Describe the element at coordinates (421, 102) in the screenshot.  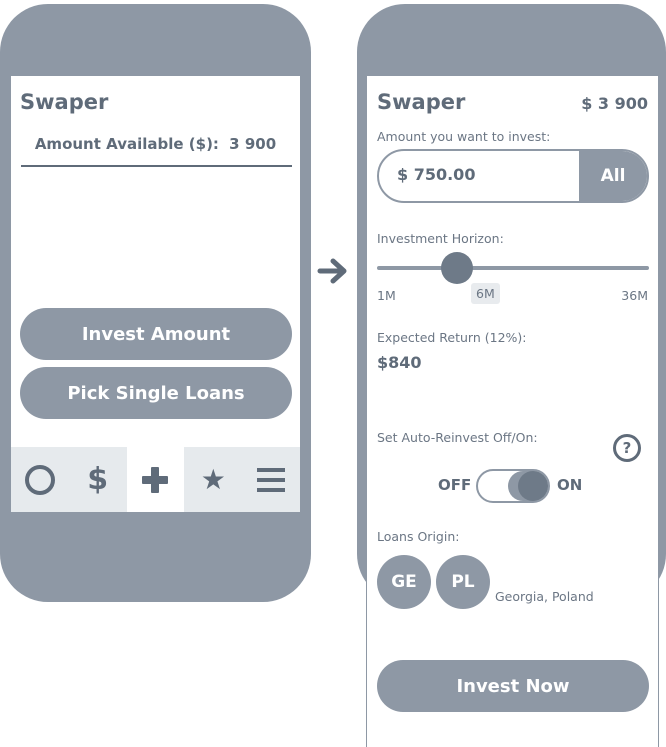
I see `app-title-right: Swaper` at that location.